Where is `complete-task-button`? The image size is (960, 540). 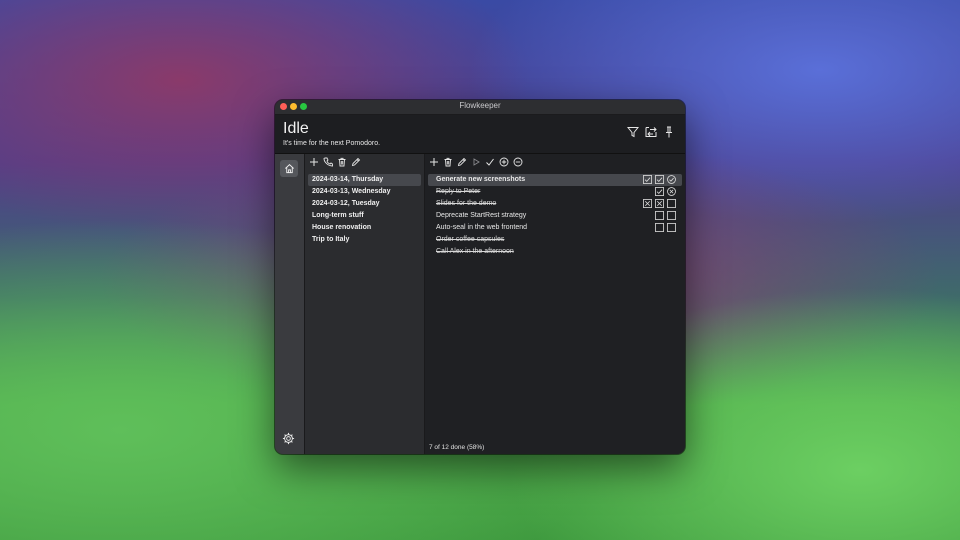
complete-task-button is located at coordinates (489, 161).